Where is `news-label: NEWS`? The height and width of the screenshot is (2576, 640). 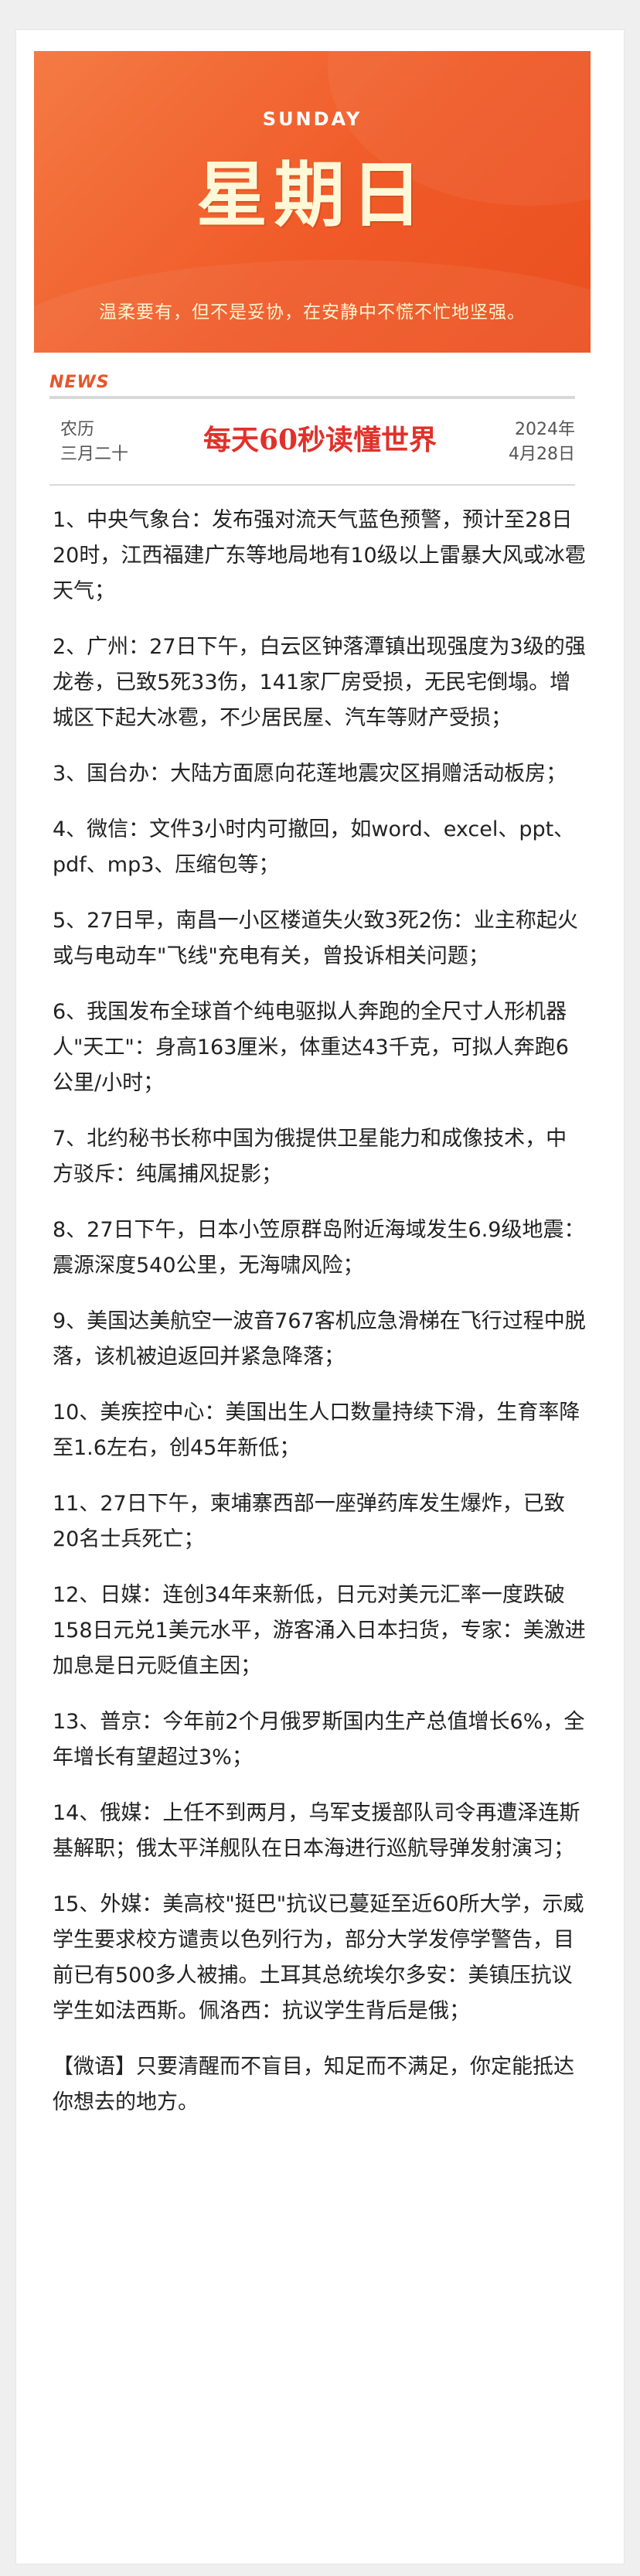 news-label: NEWS is located at coordinates (79, 383).